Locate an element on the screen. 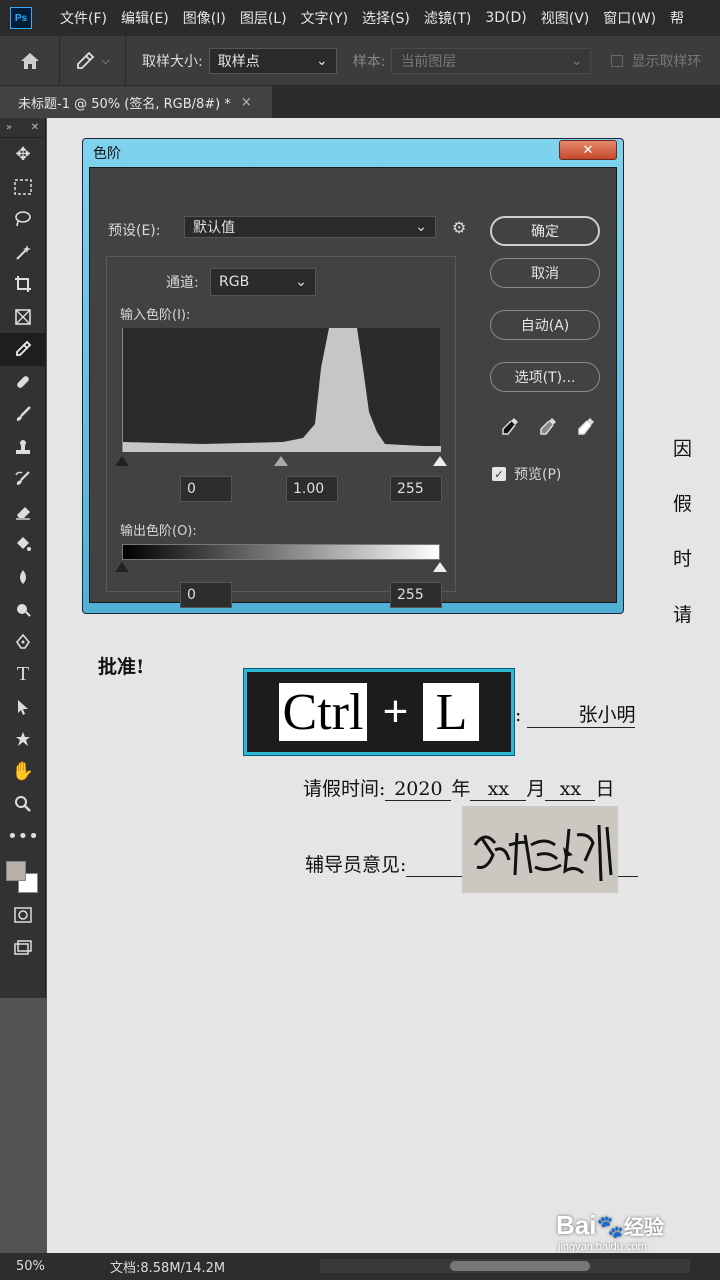 Image resolution: width=720 pixels, height=1280 pixels. tools-panel: » ✕ ✥ T ✋ ••• is located at coordinates (23, 558).